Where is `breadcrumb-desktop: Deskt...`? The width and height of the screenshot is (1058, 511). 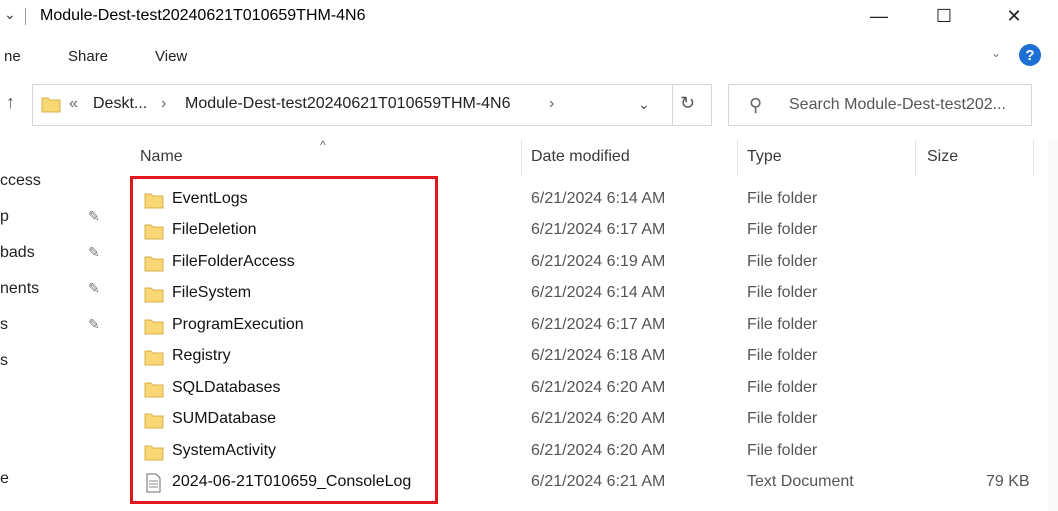 breadcrumb-desktop: Deskt... is located at coordinates (120, 104).